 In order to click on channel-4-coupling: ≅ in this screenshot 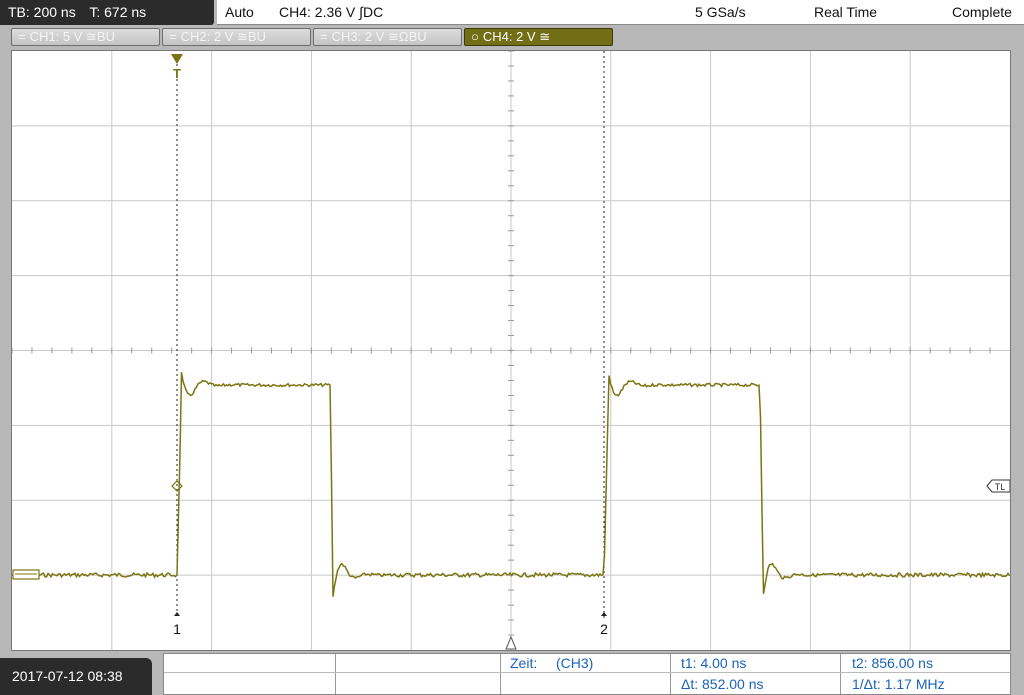, I will do `click(545, 36)`.